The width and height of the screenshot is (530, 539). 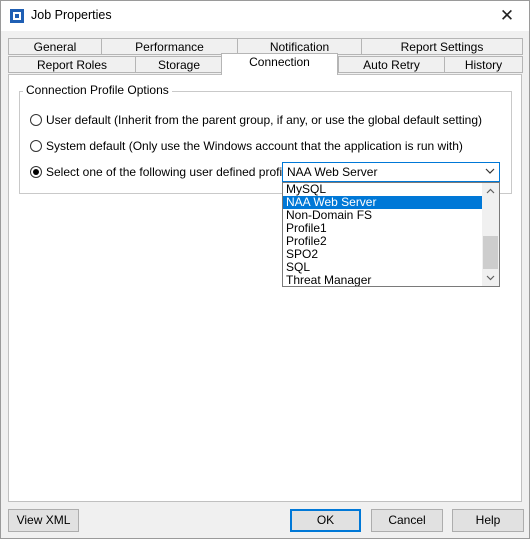 What do you see at coordinates (332, 172) in the screenshot?
I see `profile-select-value: NAA Web Server` at bounding box center [332, 172].